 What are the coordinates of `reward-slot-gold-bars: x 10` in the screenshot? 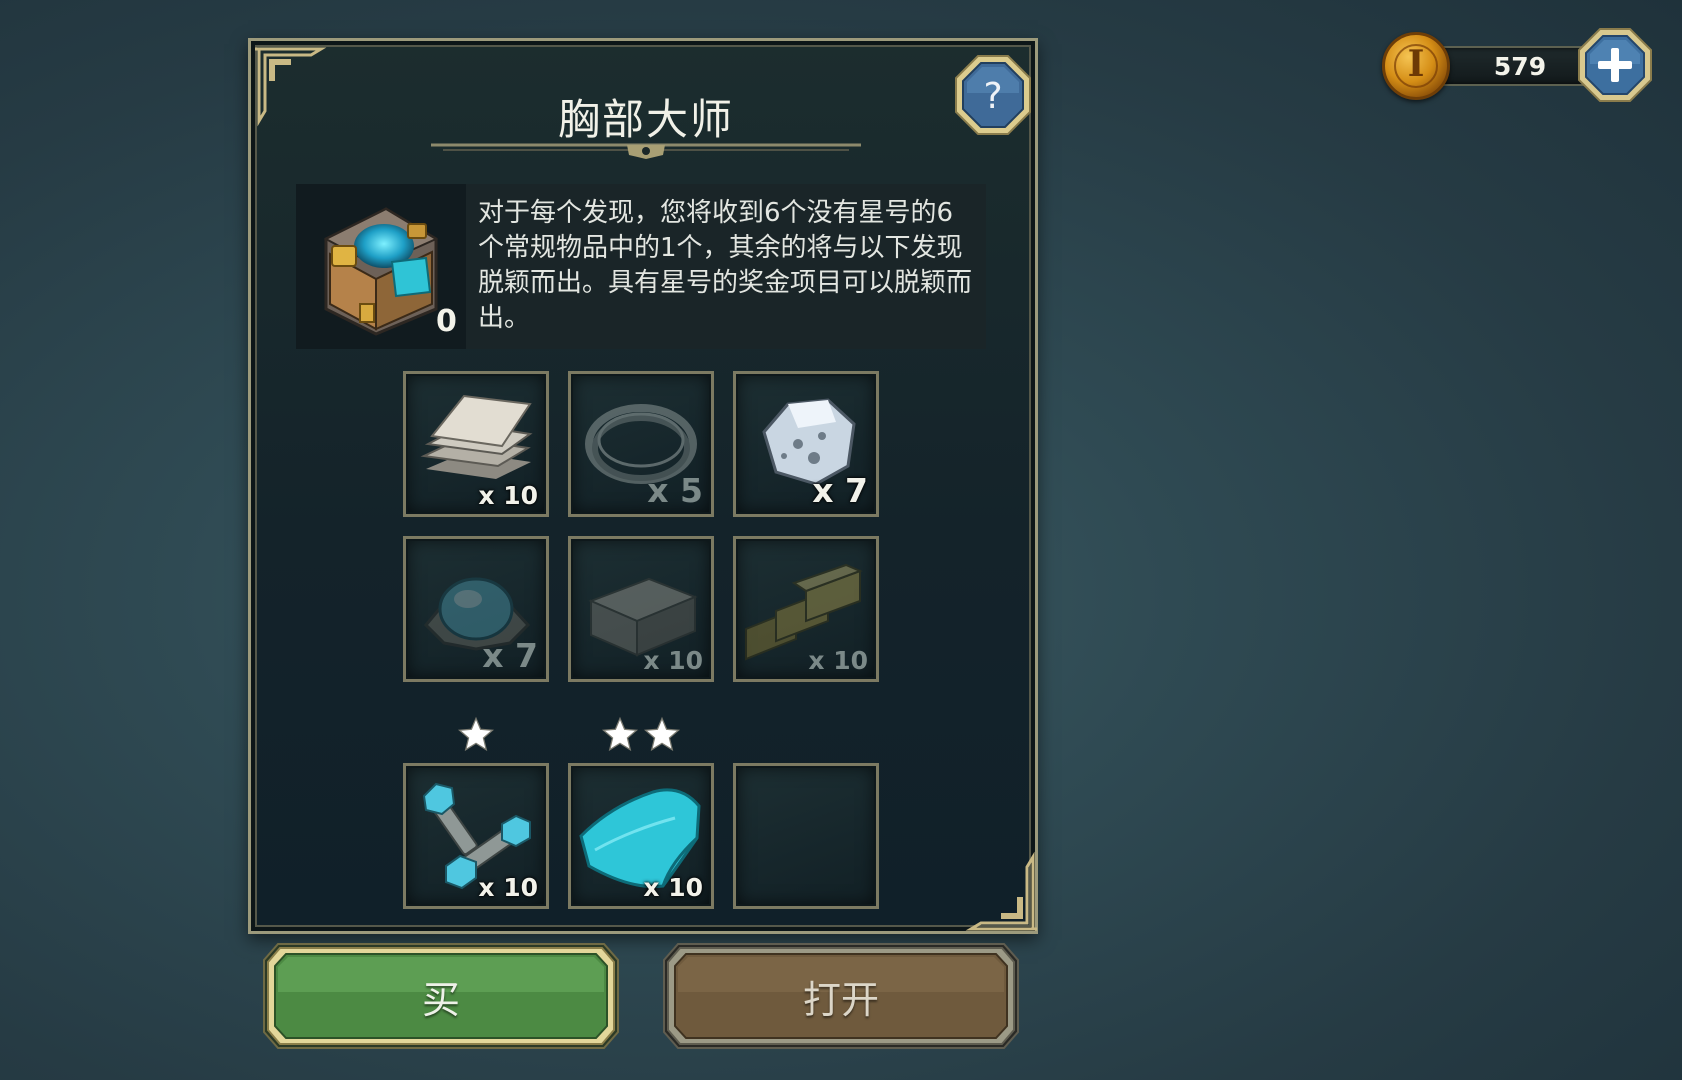 It's located at (806, 609).